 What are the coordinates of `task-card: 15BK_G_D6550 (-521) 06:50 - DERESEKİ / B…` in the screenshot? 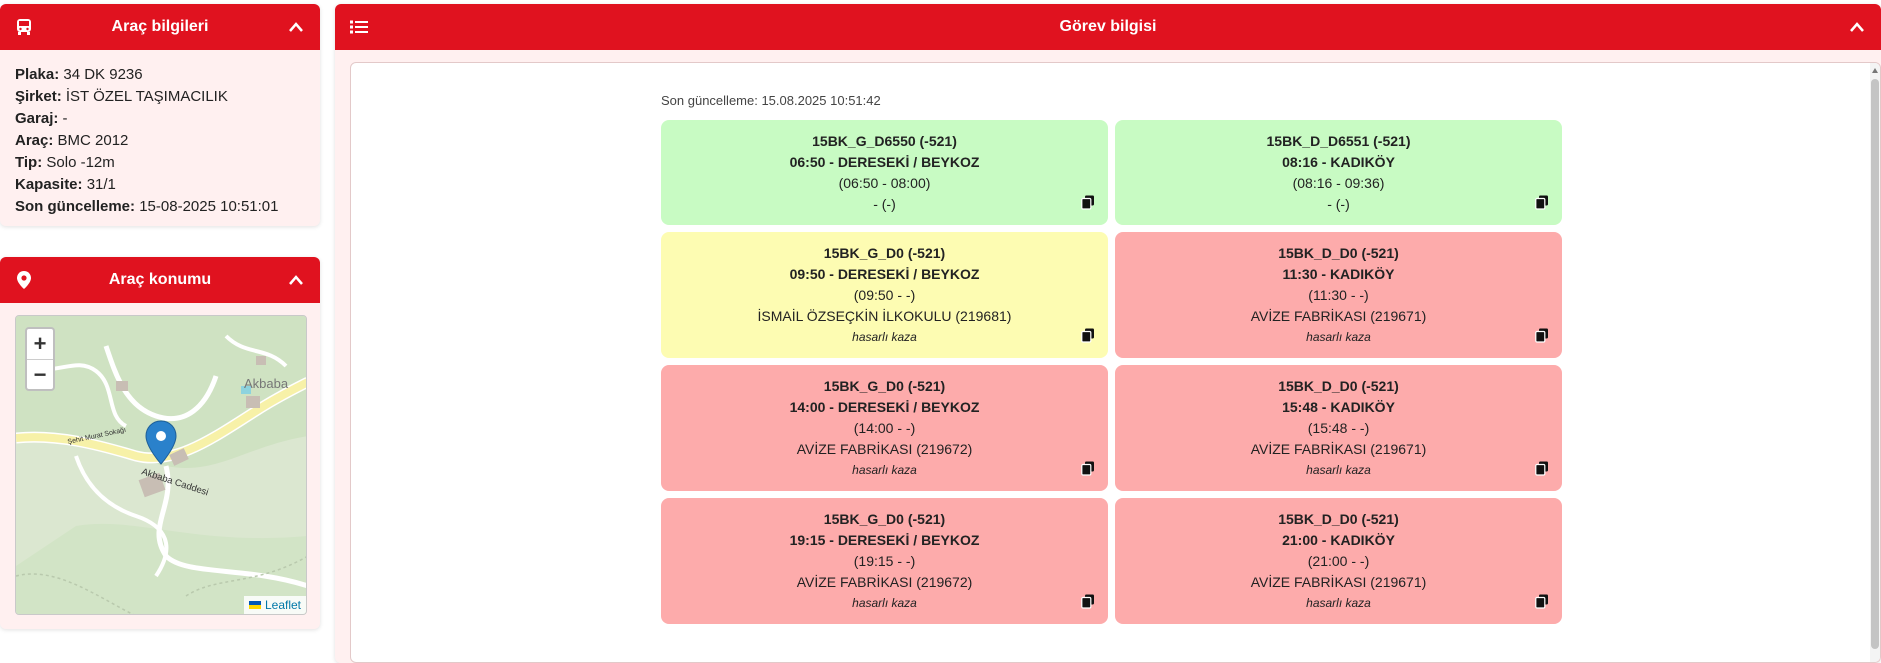 It's located at (884, 172).